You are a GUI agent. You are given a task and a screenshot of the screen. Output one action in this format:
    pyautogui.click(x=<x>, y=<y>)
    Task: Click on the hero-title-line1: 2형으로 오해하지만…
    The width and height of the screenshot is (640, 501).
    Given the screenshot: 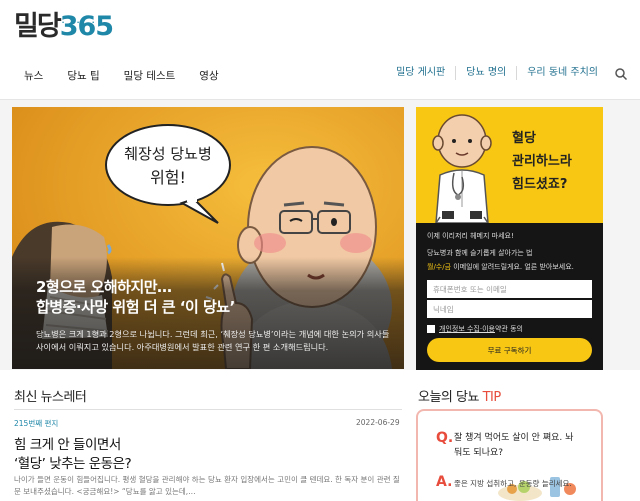 What is the action you would take?
    pyautogui.click(x=104, y=286)
    